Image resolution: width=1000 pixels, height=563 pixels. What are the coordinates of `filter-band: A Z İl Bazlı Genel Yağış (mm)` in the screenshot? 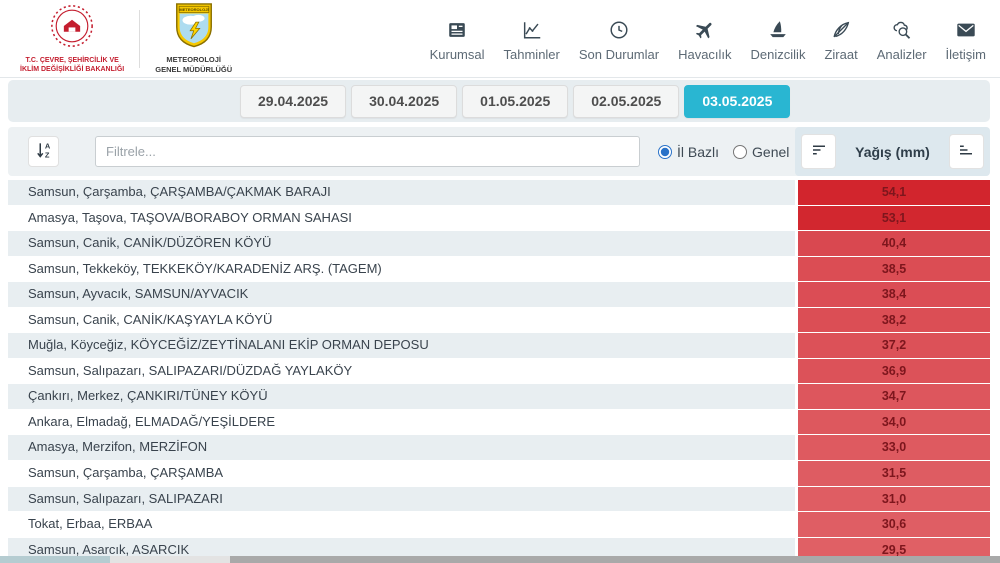 It's located at (499, 151).